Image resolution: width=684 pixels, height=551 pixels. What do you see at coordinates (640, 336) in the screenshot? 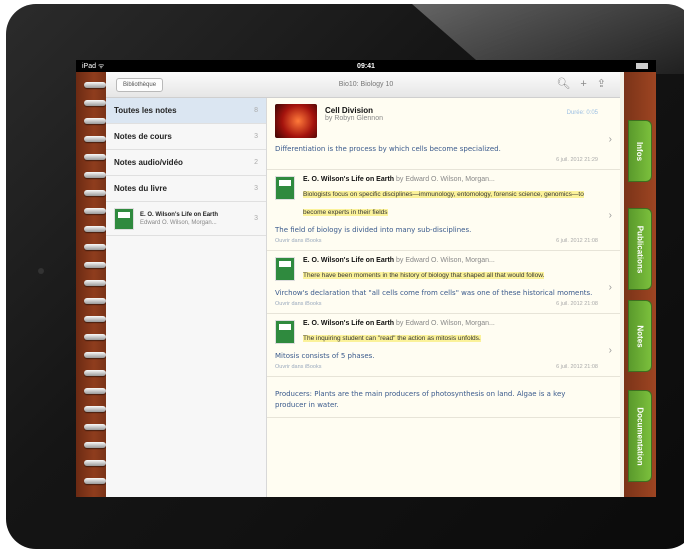
I see `tab-notes: Notes` at bounding box center [640, 336].